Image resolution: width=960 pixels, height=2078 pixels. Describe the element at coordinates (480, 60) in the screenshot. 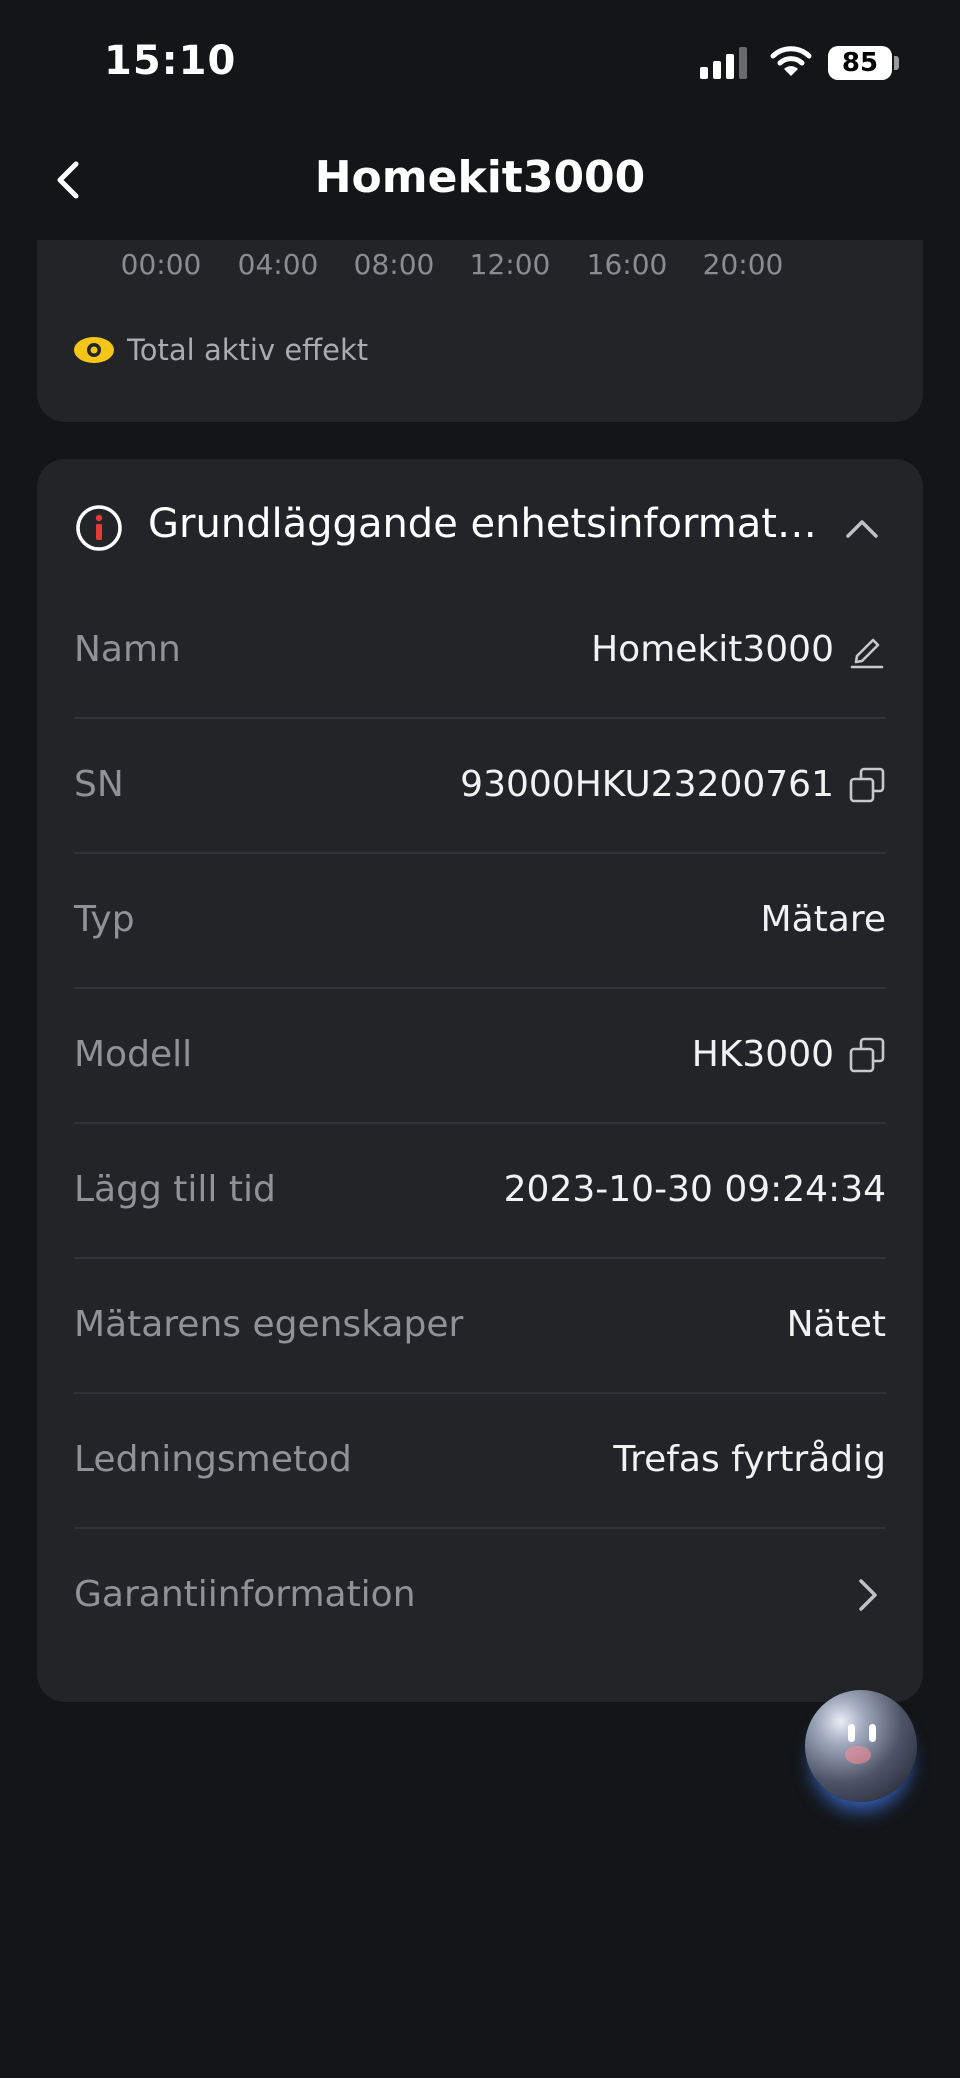

I see `status-bar: 15:10 85` at that location.